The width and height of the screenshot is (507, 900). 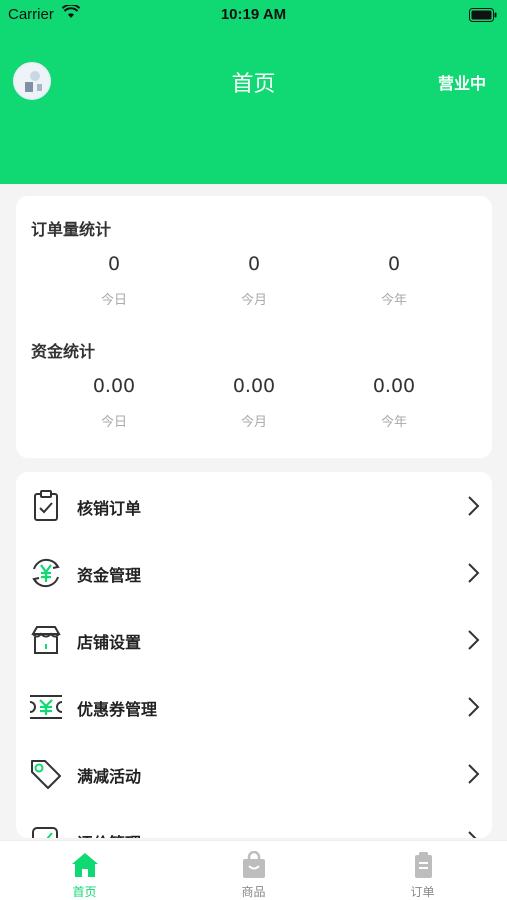 What do you see at coordinates (46, 640) in the screenshot?
I see `shop-icon` at bounding box center [46, 640].